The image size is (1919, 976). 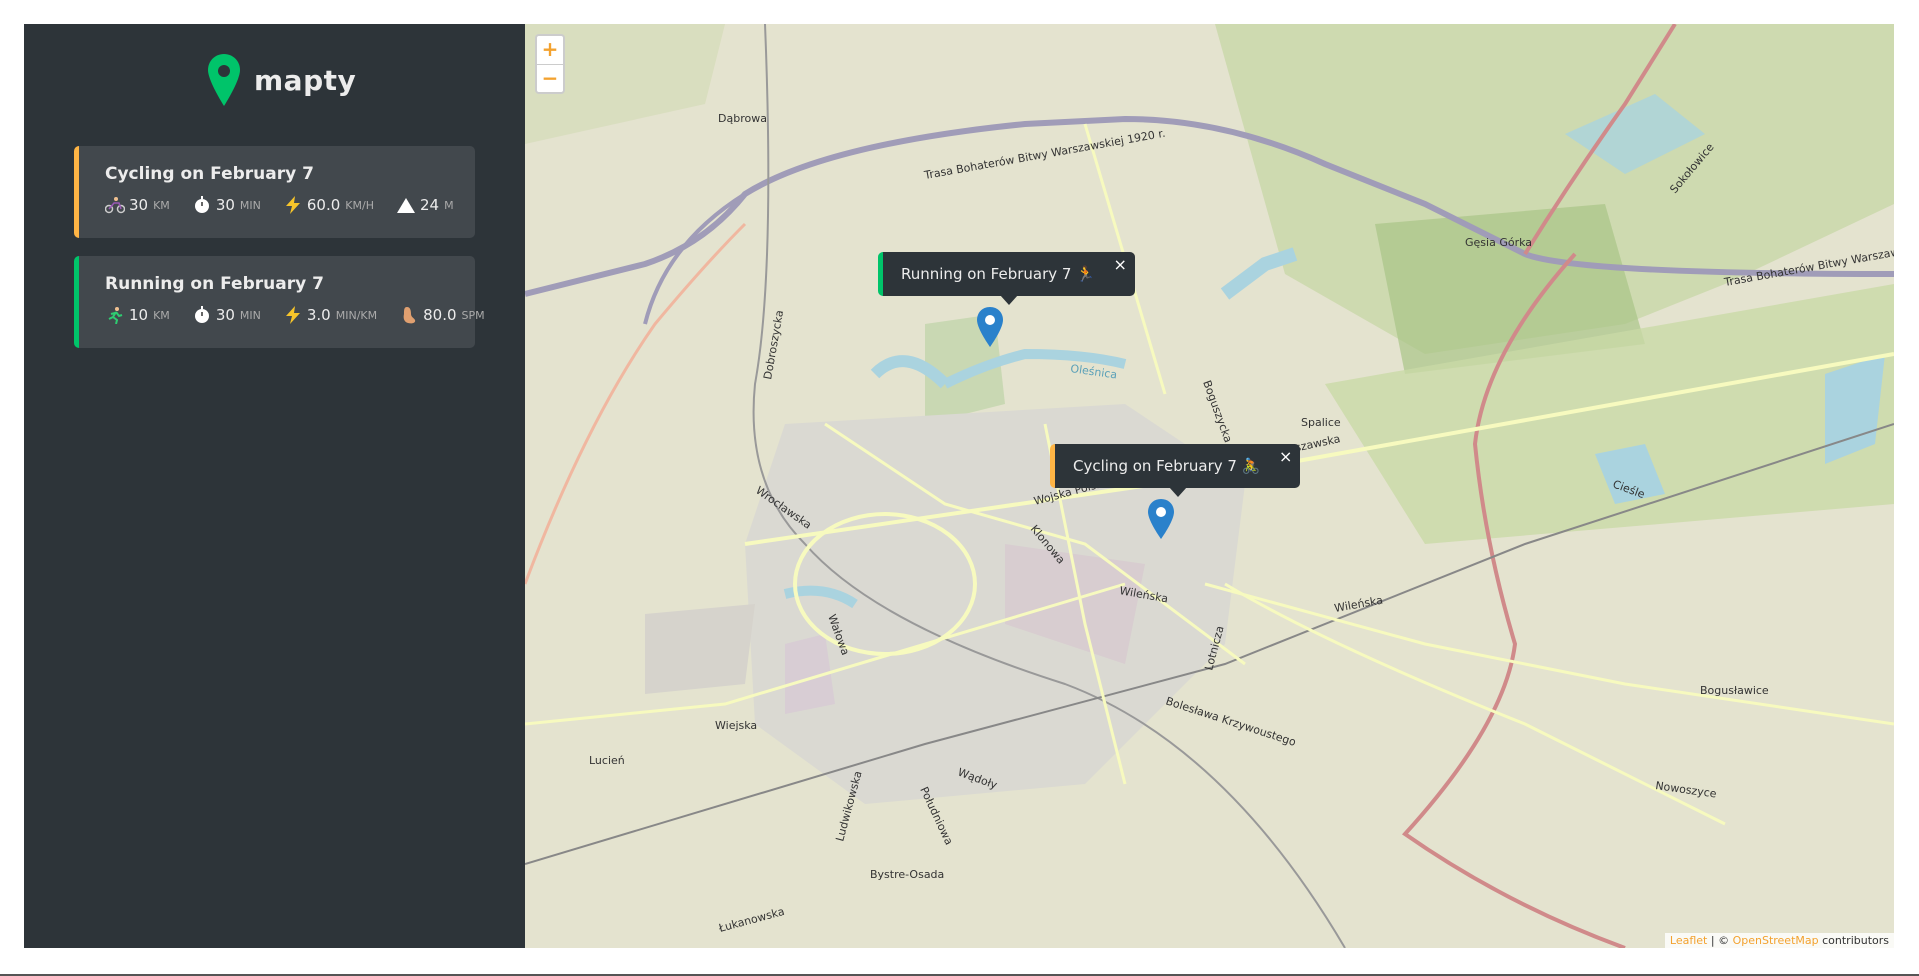 I want to click on workout-distance: 30 km, so click(x=137, y=205).